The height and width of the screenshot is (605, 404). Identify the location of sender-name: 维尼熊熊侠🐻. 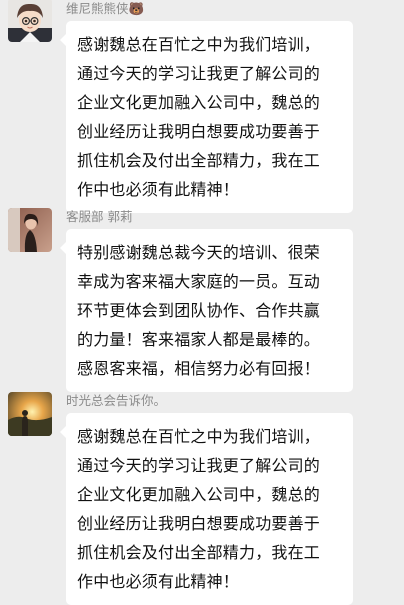
(105, 8).